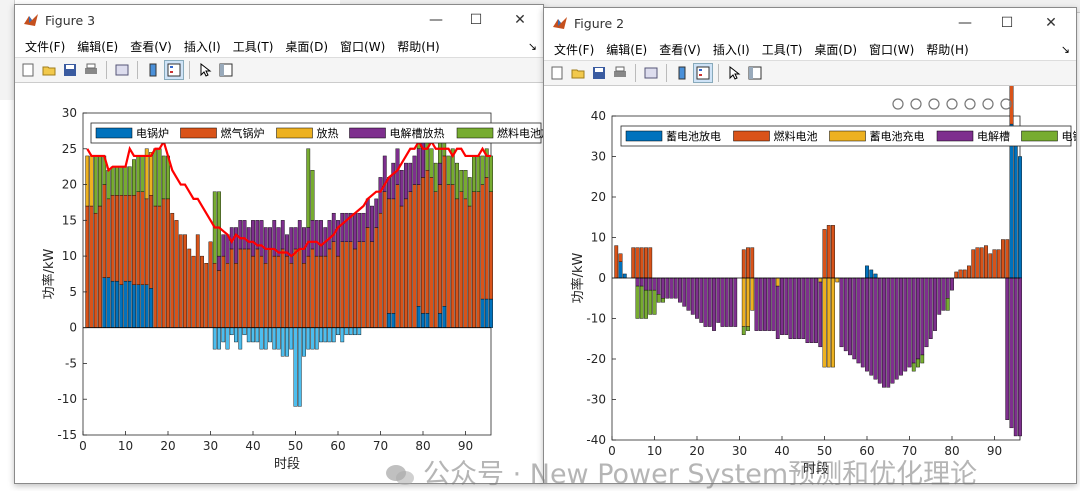  Describe the element at coordinates (965, 23) in the screenshot. I see `minimize-button: —` at that location.